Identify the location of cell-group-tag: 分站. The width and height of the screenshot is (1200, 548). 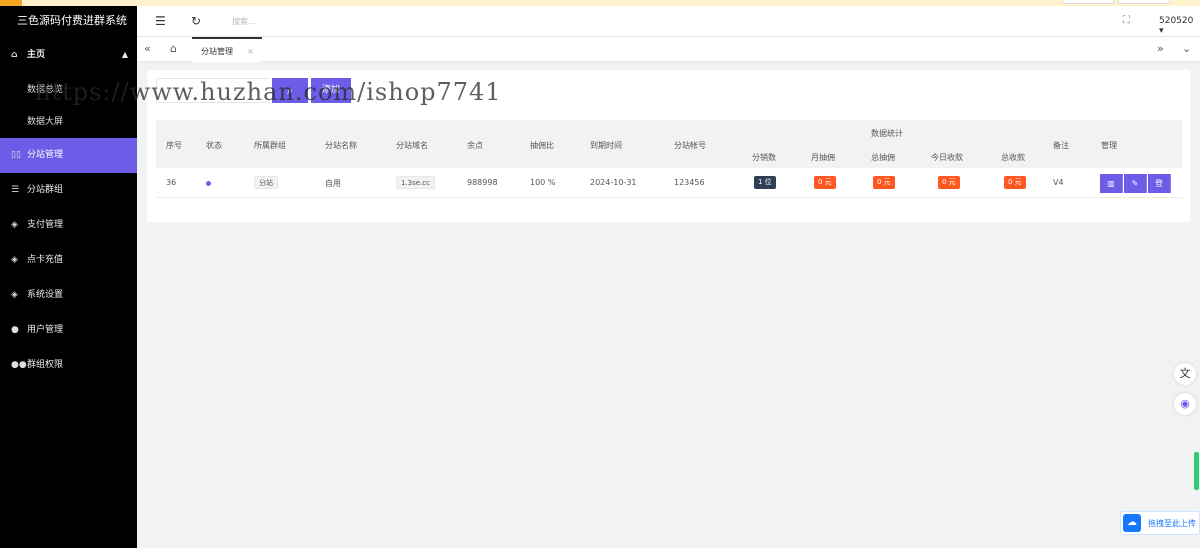
(266, 182).